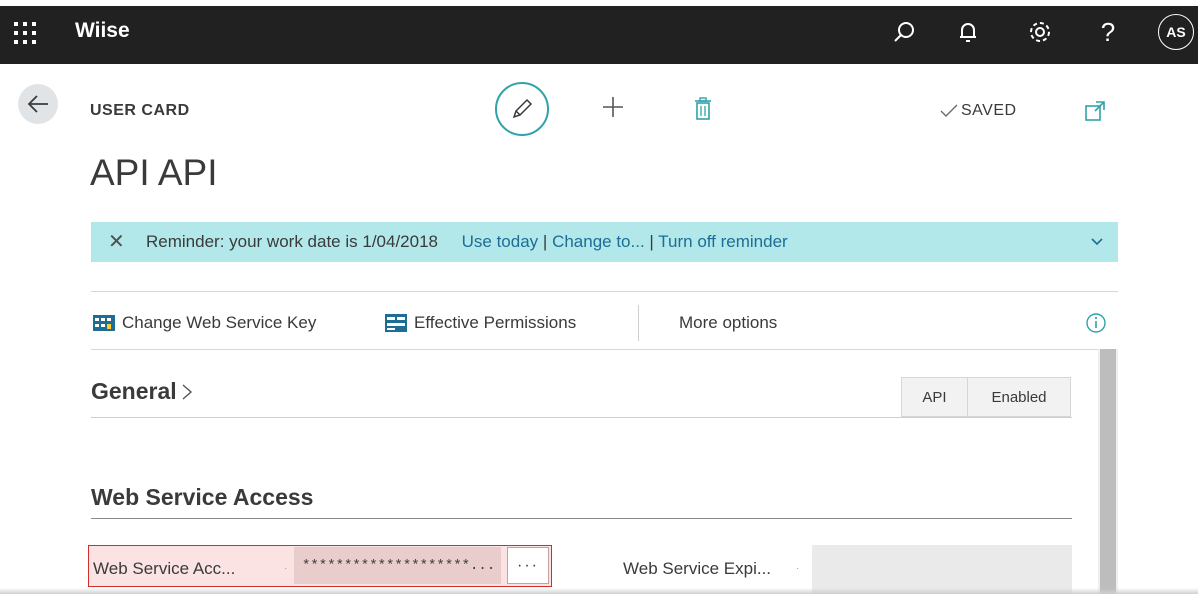 Image resolution: width=1198 pixels, height=594 pixels. What do you see at coordinates (25, 33) in the screenshot?
I see `waffle-icon` at bounding box center [25, 33].